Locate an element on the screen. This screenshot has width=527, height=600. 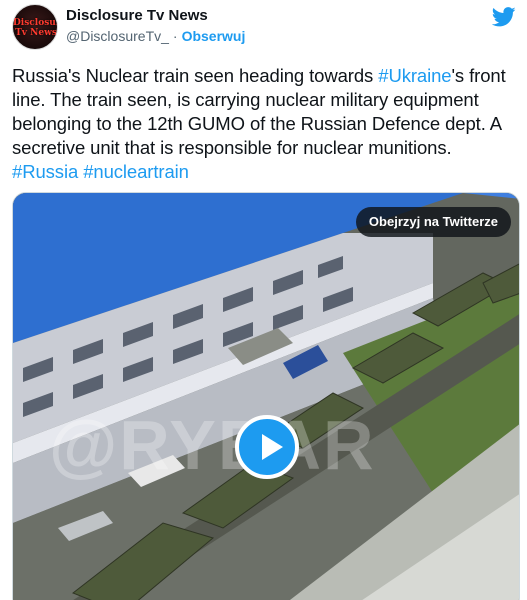
hashtag-ukraine: #Ukraine is located at coordinates (414, 75).